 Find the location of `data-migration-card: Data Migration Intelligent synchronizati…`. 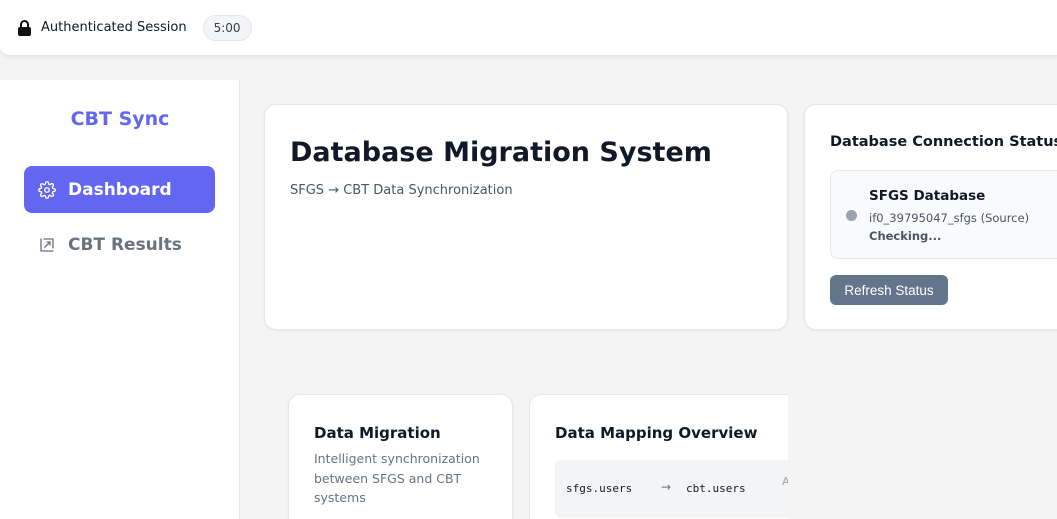

data-migration-card: Data Migration Intelligent synchronizati… is located at coordinates (400, 456).